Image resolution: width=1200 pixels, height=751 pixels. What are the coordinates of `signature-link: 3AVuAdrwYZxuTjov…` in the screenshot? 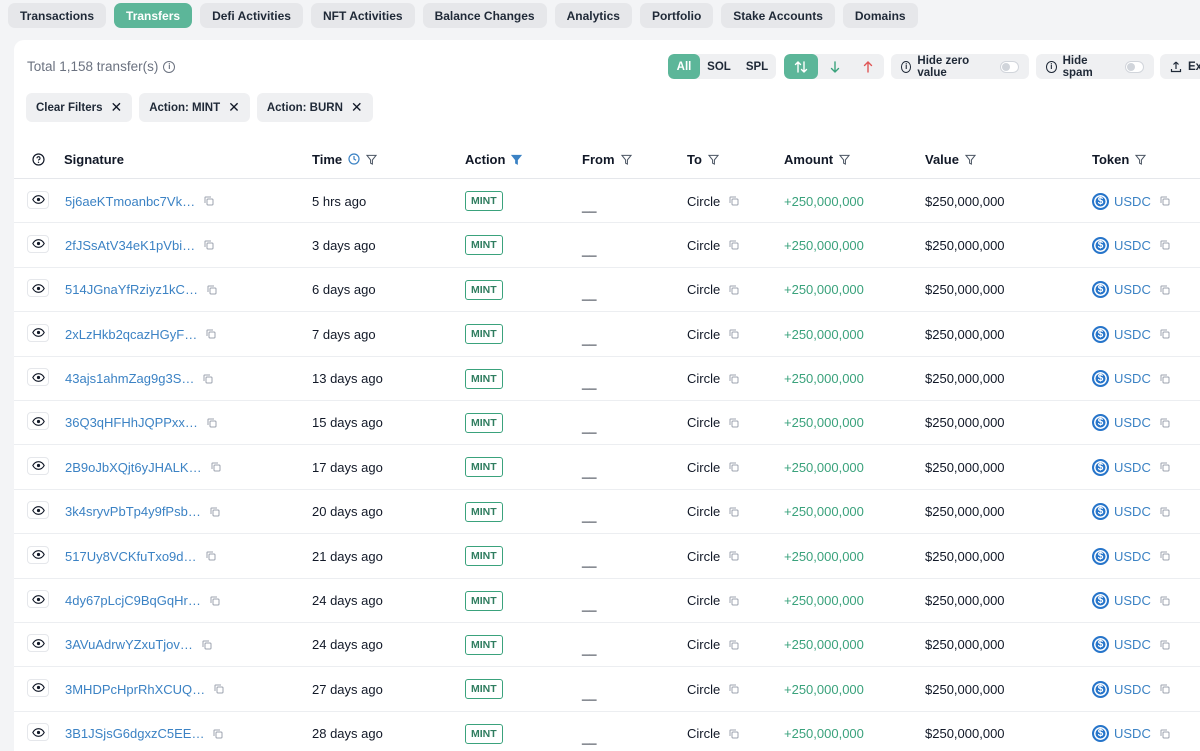 It's located at (129, 644).